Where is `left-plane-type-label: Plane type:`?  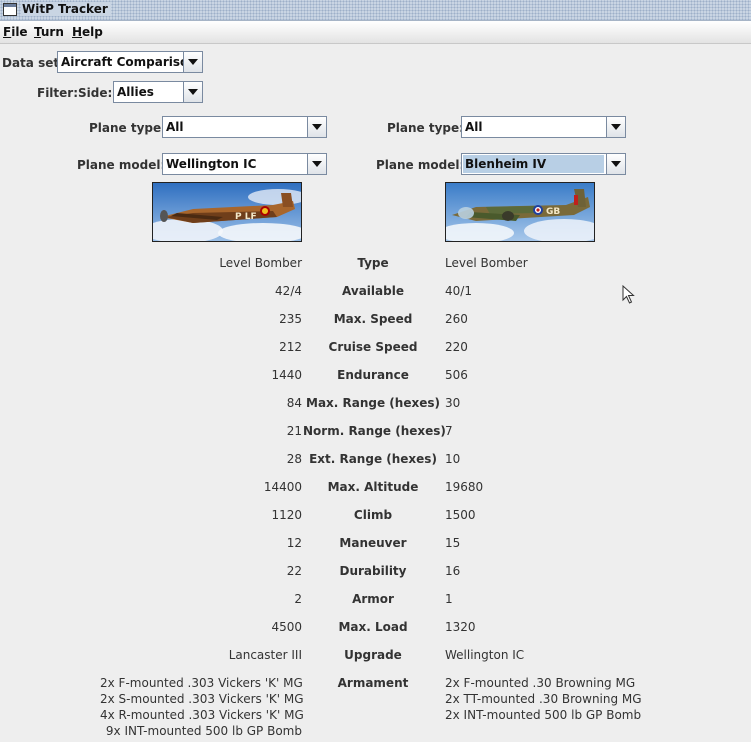 left-plane-type-label: Plane type: is located at coordinates (127, 128).